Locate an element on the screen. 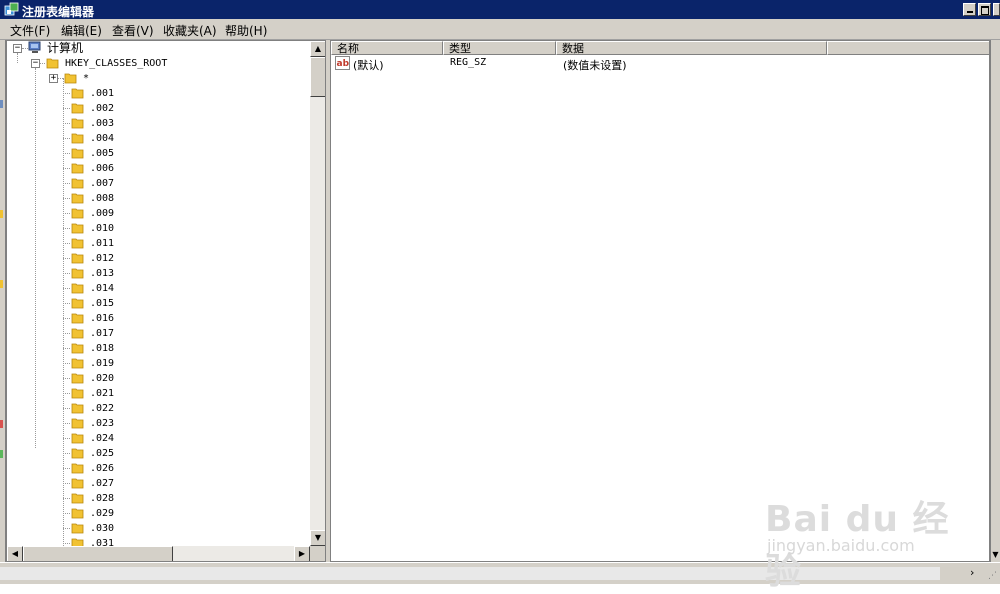 The width and height of the screenshot is (1000, 594). tree-label-key: .013 is located at coordinates (102, 273).